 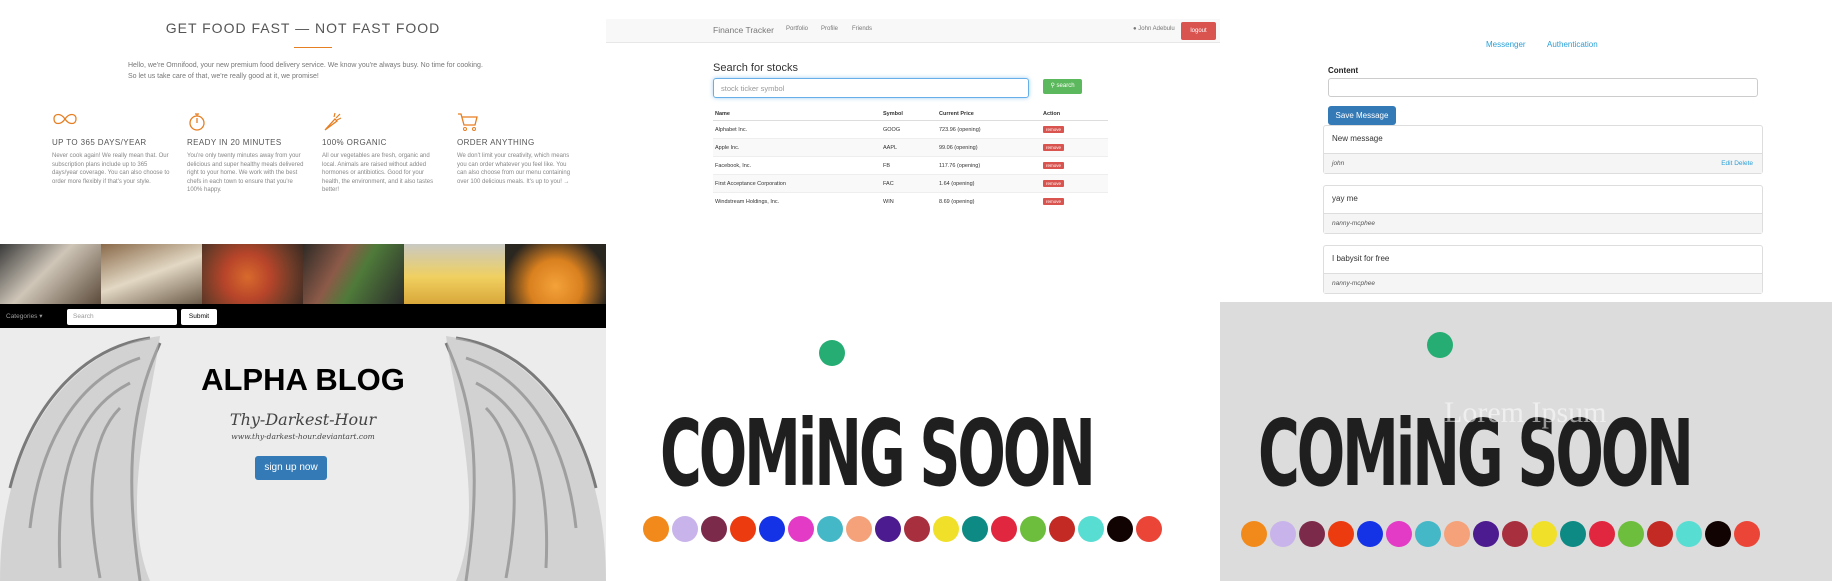 I want to click on cell-name: Windstream Holdings, Inc., so click(x=797, y=201).